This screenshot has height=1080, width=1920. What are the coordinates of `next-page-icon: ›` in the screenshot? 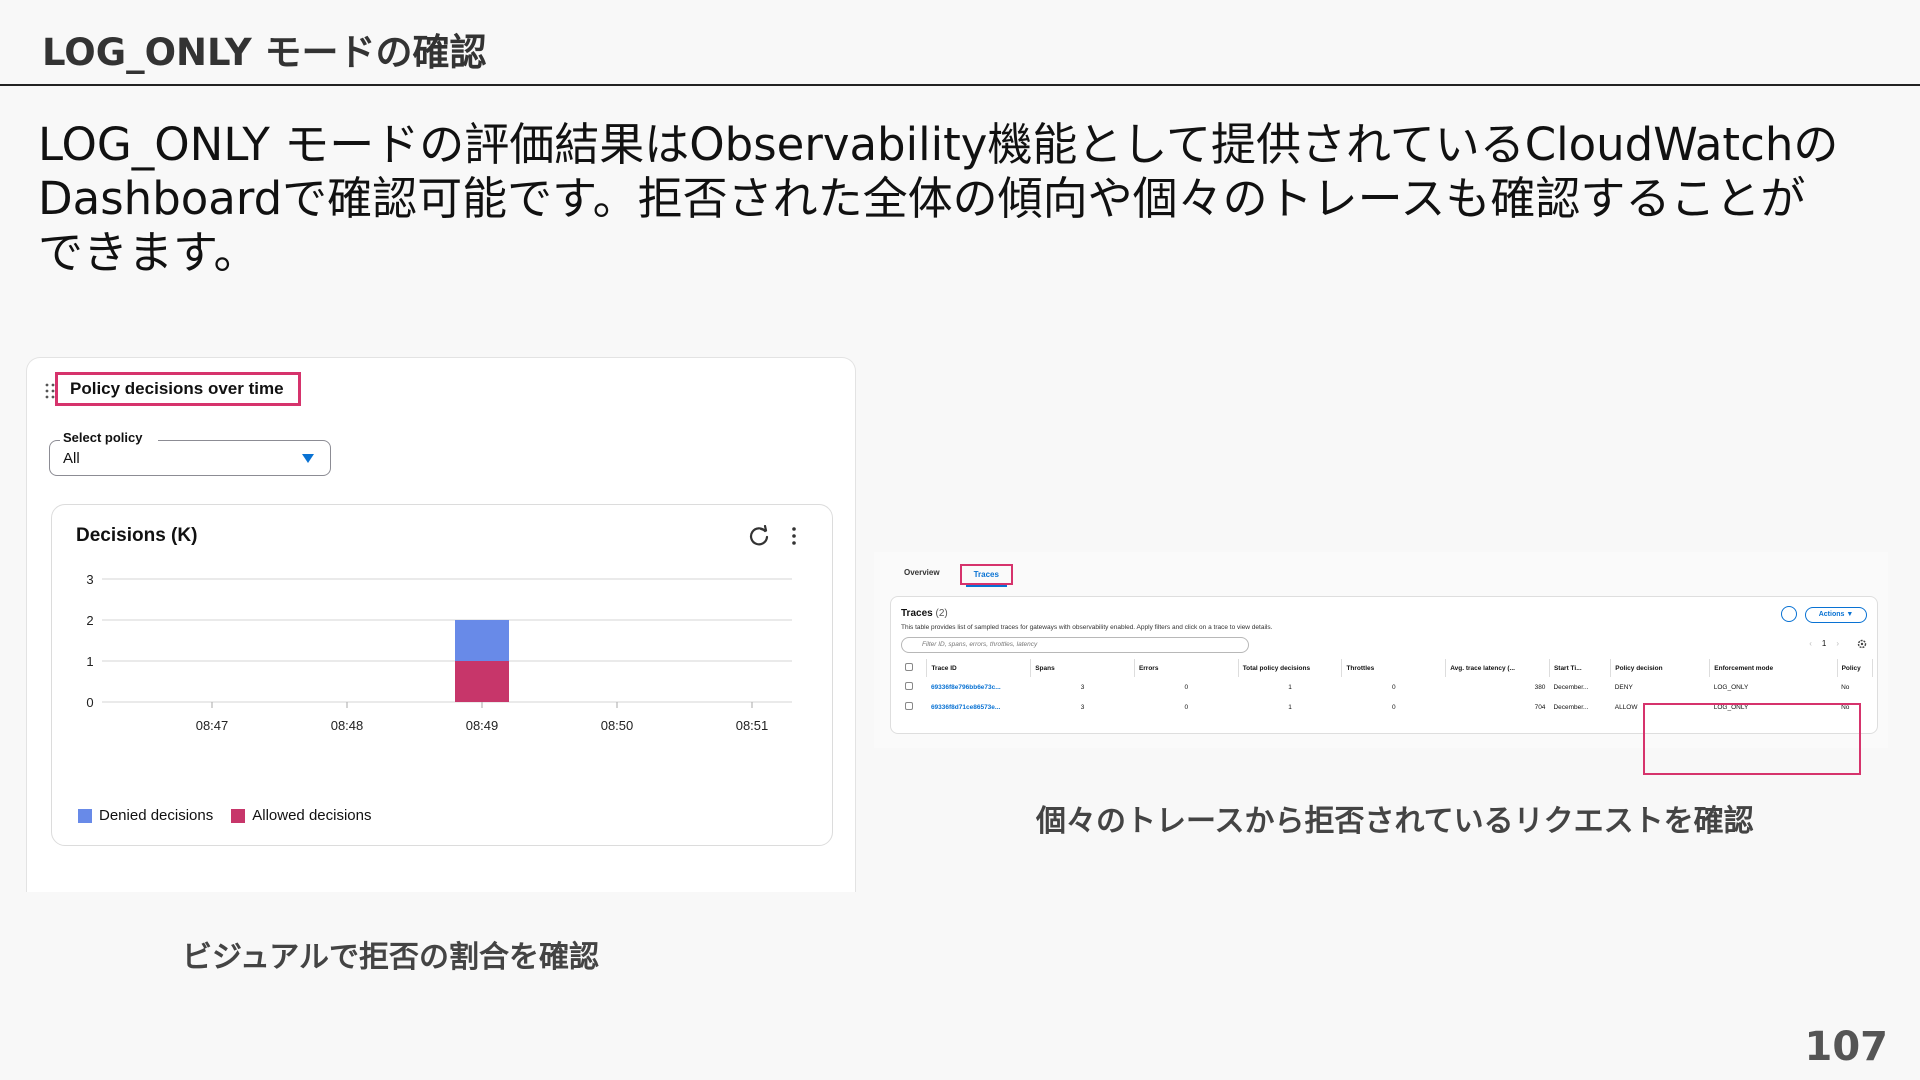 It's located at (1837, 643).